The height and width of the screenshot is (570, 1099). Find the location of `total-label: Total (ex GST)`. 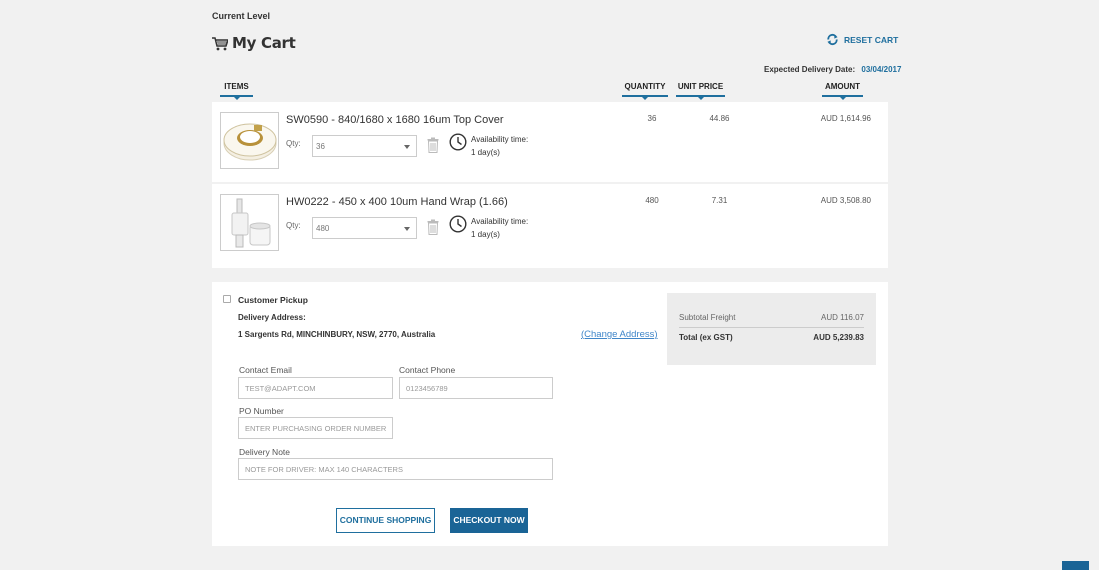

total-label: Total (ex GST) is located at coordinates (706, 337).